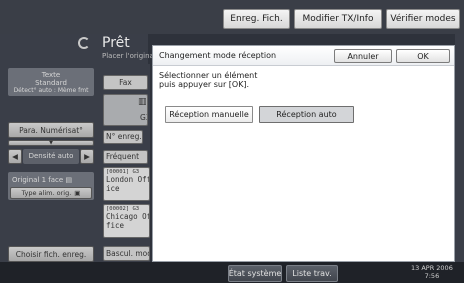 The height and width of the screenshot is (283, 464). What do you see at coordinates (209, 114) in the screenshot?
I see `manual-reception-option: Réception manuelle` at bounding box center [209, 114].